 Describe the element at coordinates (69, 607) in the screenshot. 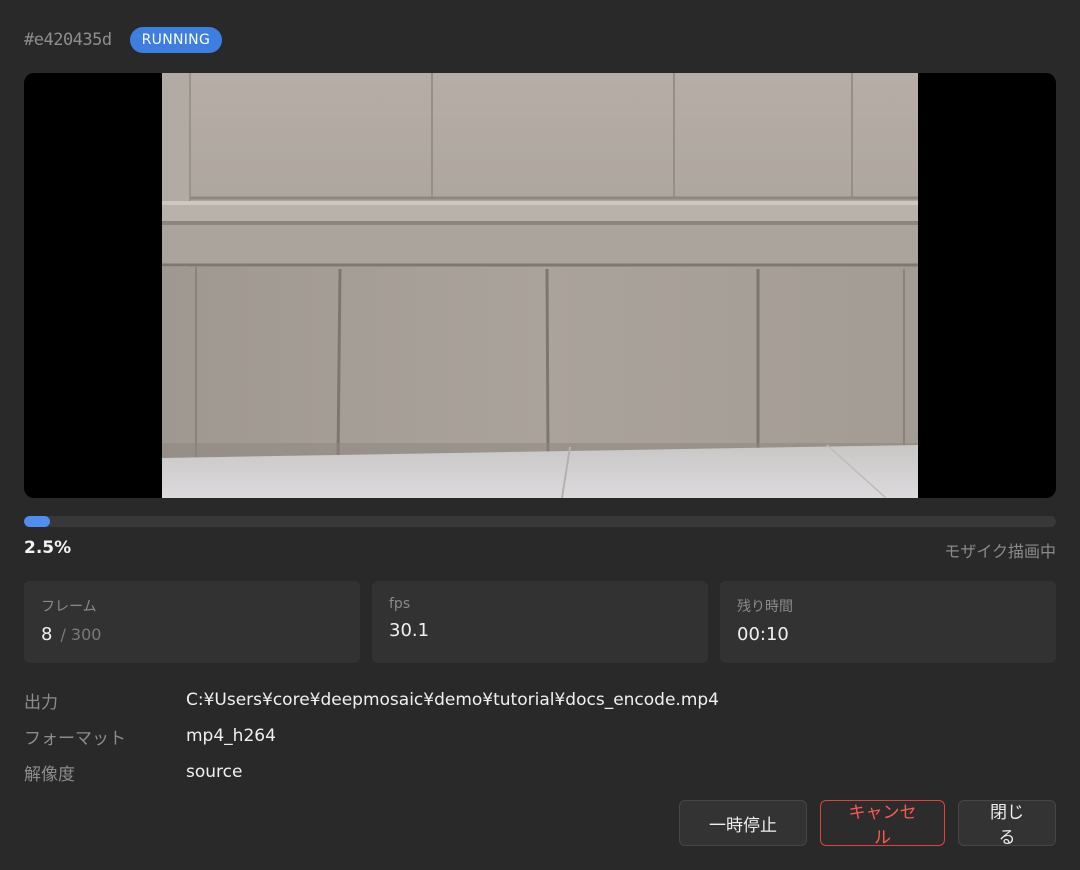

I see `stat-frames-label: フレーム` at that location.